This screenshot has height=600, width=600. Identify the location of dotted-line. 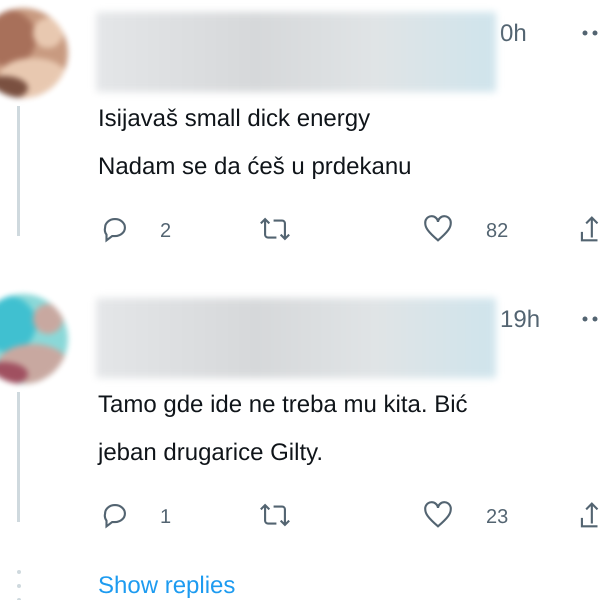
(19, 585).